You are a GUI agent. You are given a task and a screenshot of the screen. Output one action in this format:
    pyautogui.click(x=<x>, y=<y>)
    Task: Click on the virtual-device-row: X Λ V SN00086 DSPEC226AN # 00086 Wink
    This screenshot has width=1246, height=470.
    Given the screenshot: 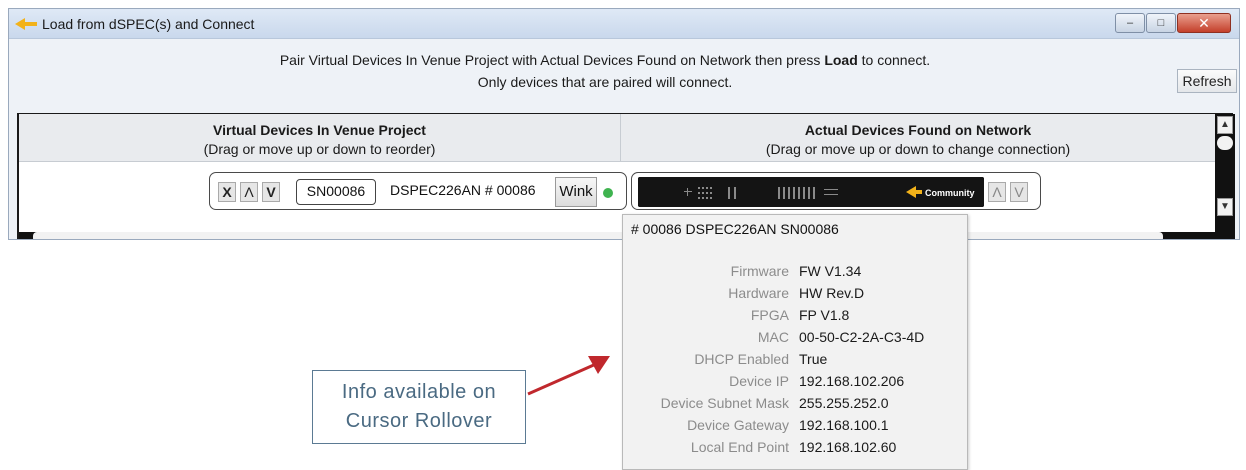 What is the action you would take?
    pyautogui.click(x=418, y=191)
    